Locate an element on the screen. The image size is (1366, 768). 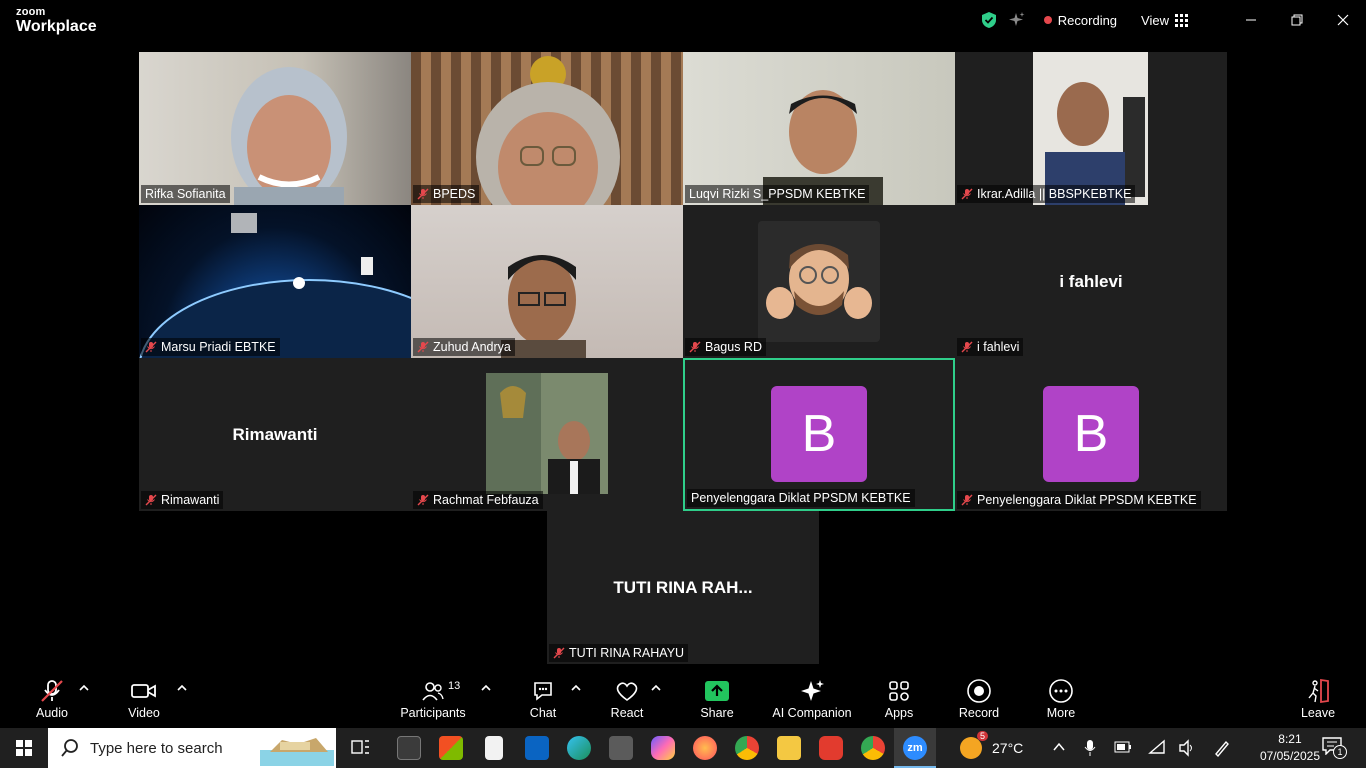
taskbar-app-icon is located at coordinates (409, 748).